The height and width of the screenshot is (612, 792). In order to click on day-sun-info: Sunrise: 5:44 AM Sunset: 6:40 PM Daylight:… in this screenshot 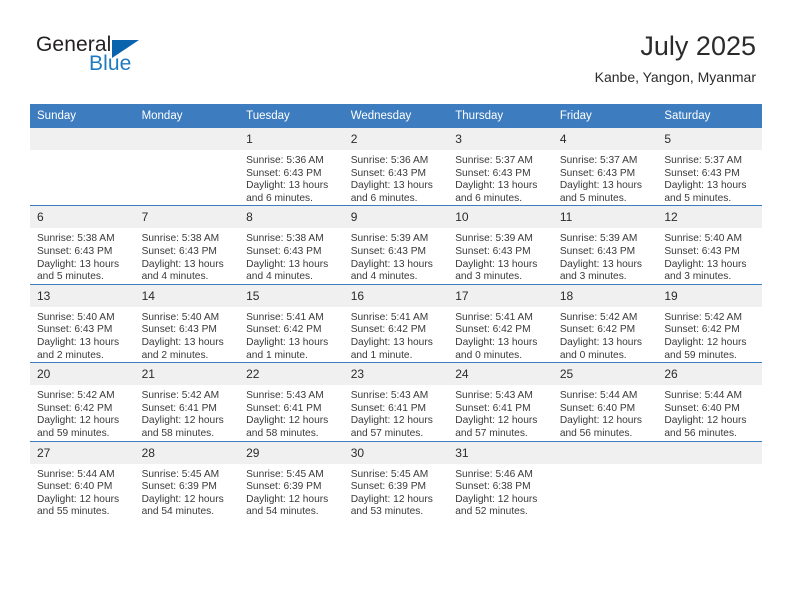, I will do `click(82, 491)`.